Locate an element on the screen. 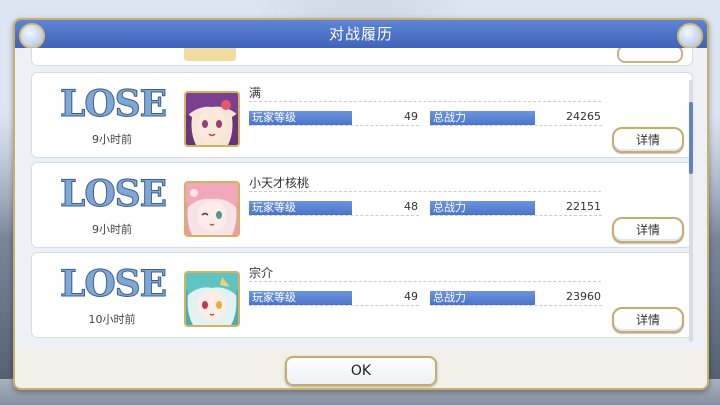 This screenshot has width=720, height=405. avatar-partial is located at coordinates (210, 54).